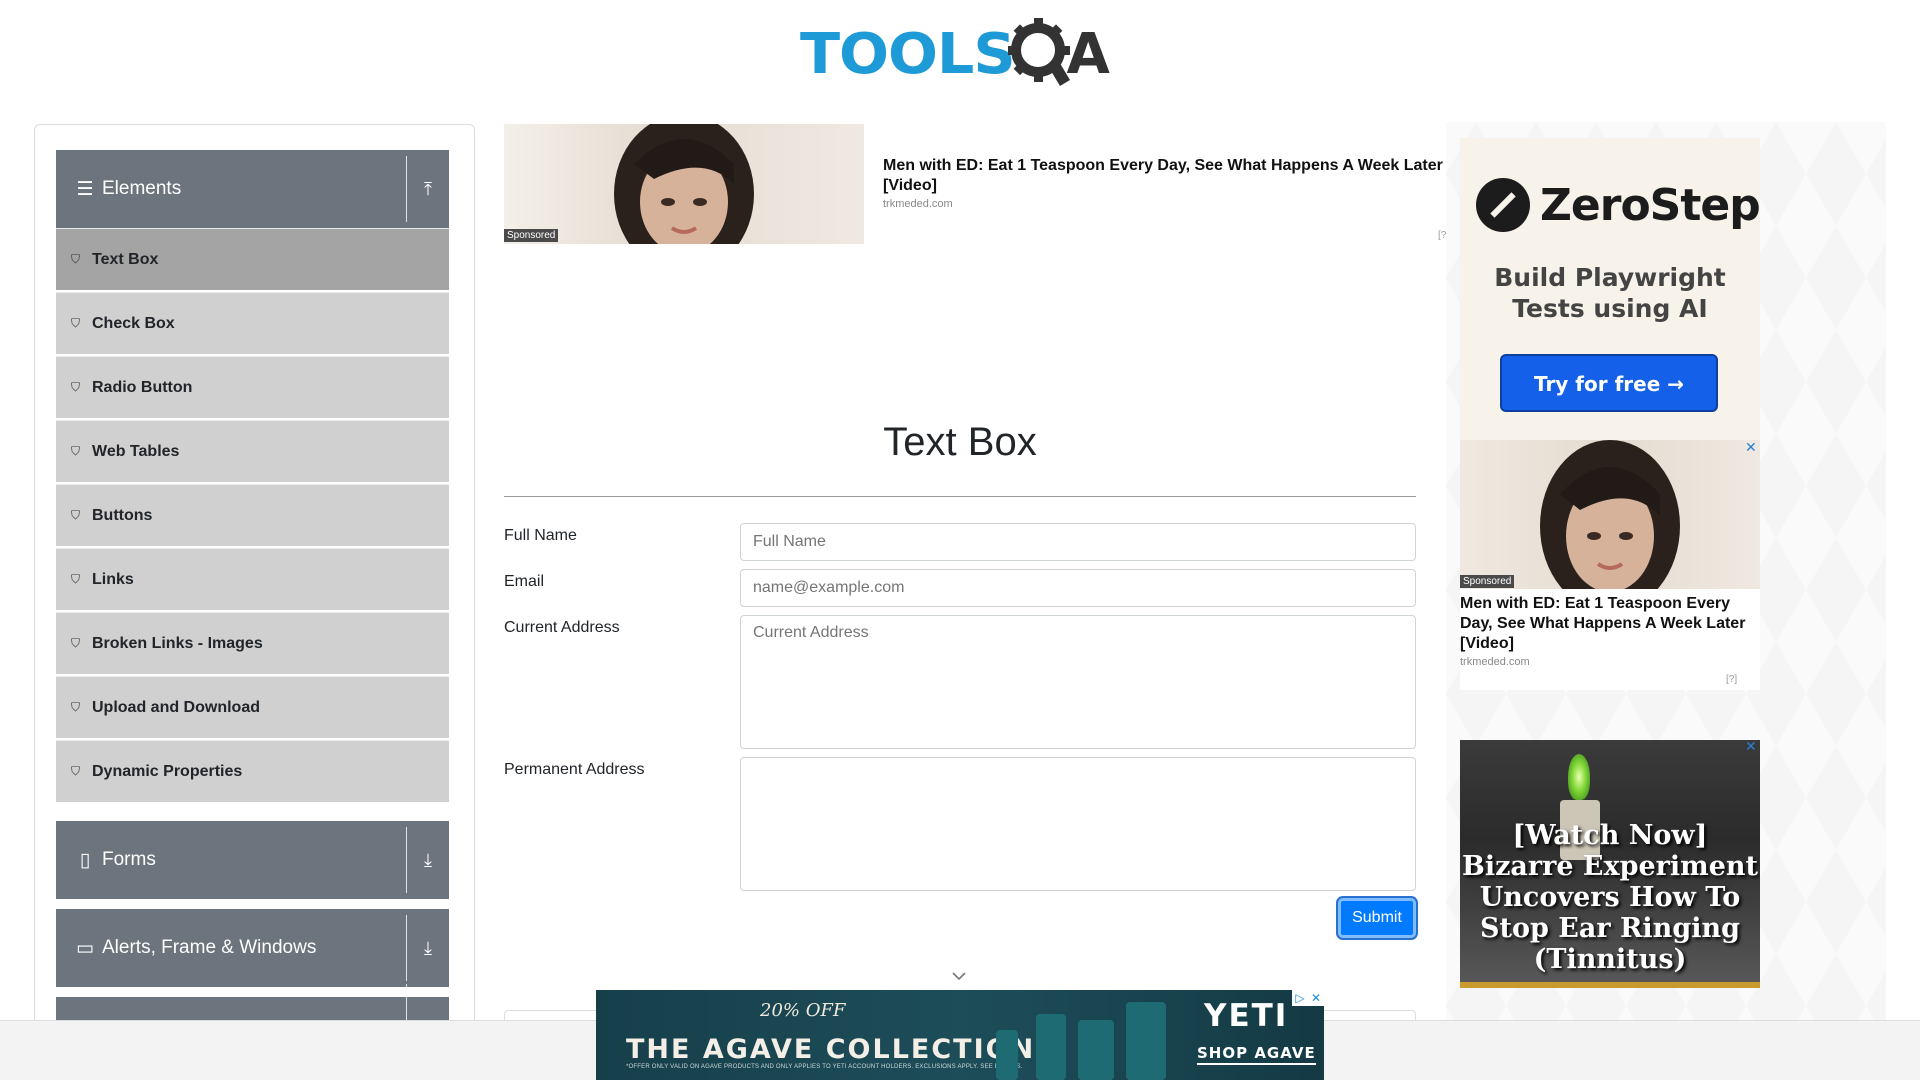 The height and width of the screenshot is (1080, 1920). What do you see at coordinates (1300, 998) in the screenshot?
I see `ad-choices-icon: ▷` at bounding box center [1300, 998].